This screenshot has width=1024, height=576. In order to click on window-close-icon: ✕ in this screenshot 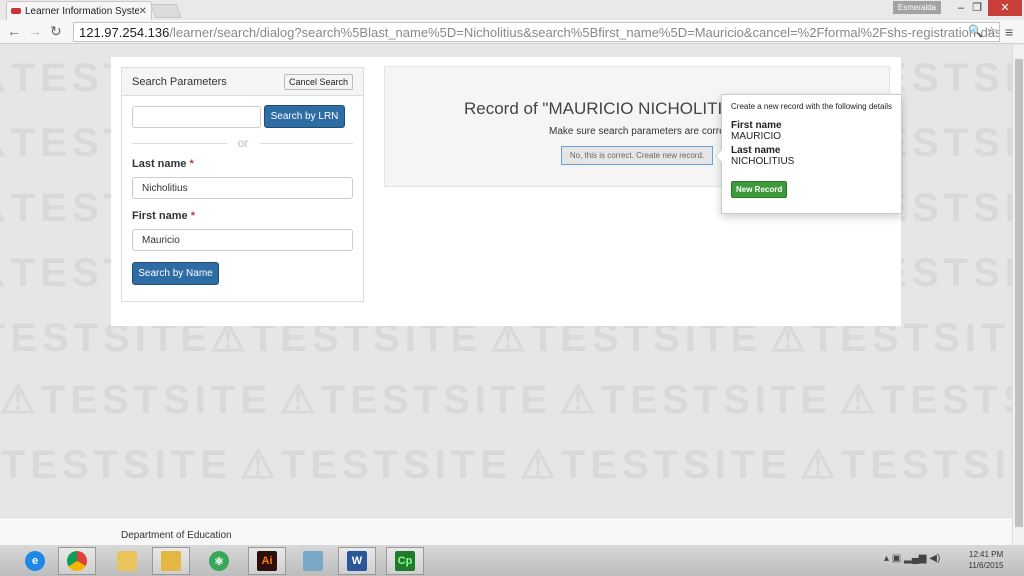, I will do `click(1005, 8)`.